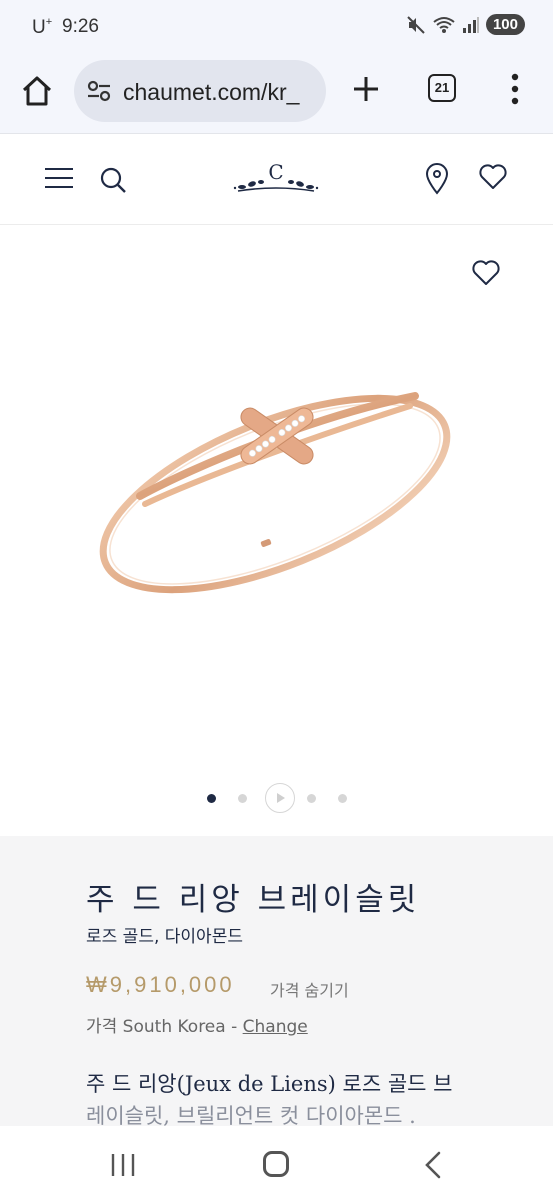 The height and width of the screenshot is (1200, 553). I want to click on url-text: chaumet.com/kr_, so click(211, 92).